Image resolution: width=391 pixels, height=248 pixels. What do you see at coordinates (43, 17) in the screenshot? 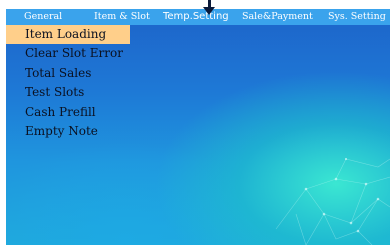
I see `tab-general: General` at bounding box center [43, 17].